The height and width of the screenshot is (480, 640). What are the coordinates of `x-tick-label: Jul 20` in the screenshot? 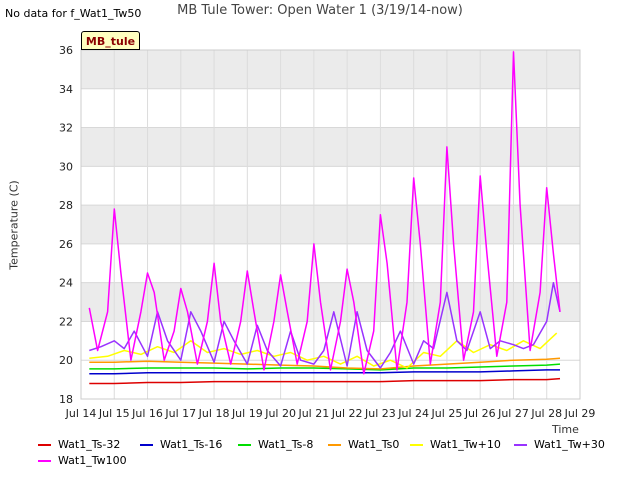 It's located at (280, 413).